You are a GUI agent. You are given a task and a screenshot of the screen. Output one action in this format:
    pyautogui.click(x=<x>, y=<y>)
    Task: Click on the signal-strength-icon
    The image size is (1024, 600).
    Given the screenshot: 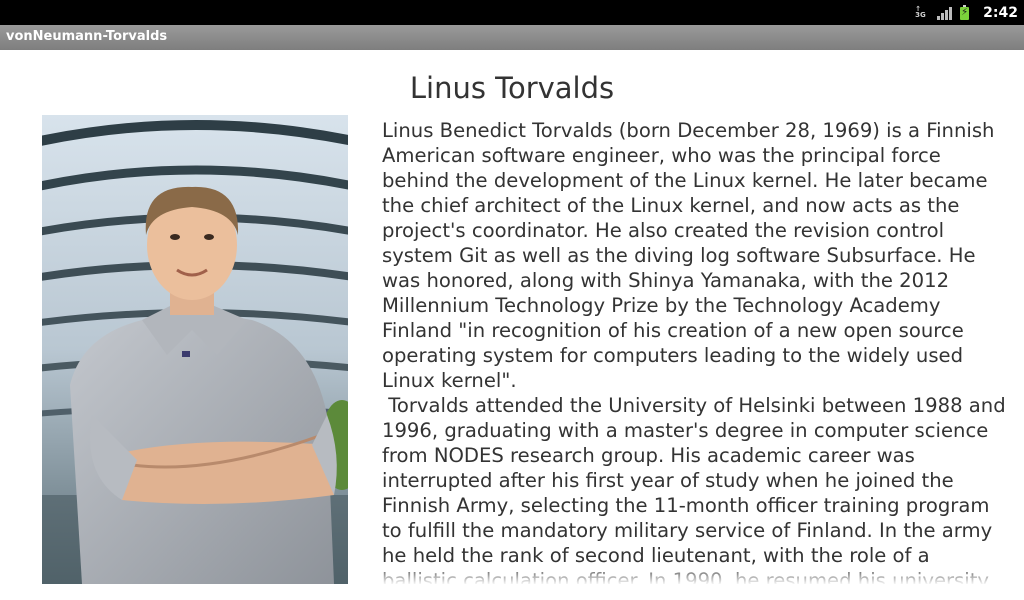 What is the action you would take?
    pyautogui.click(x=945, y=13)
    